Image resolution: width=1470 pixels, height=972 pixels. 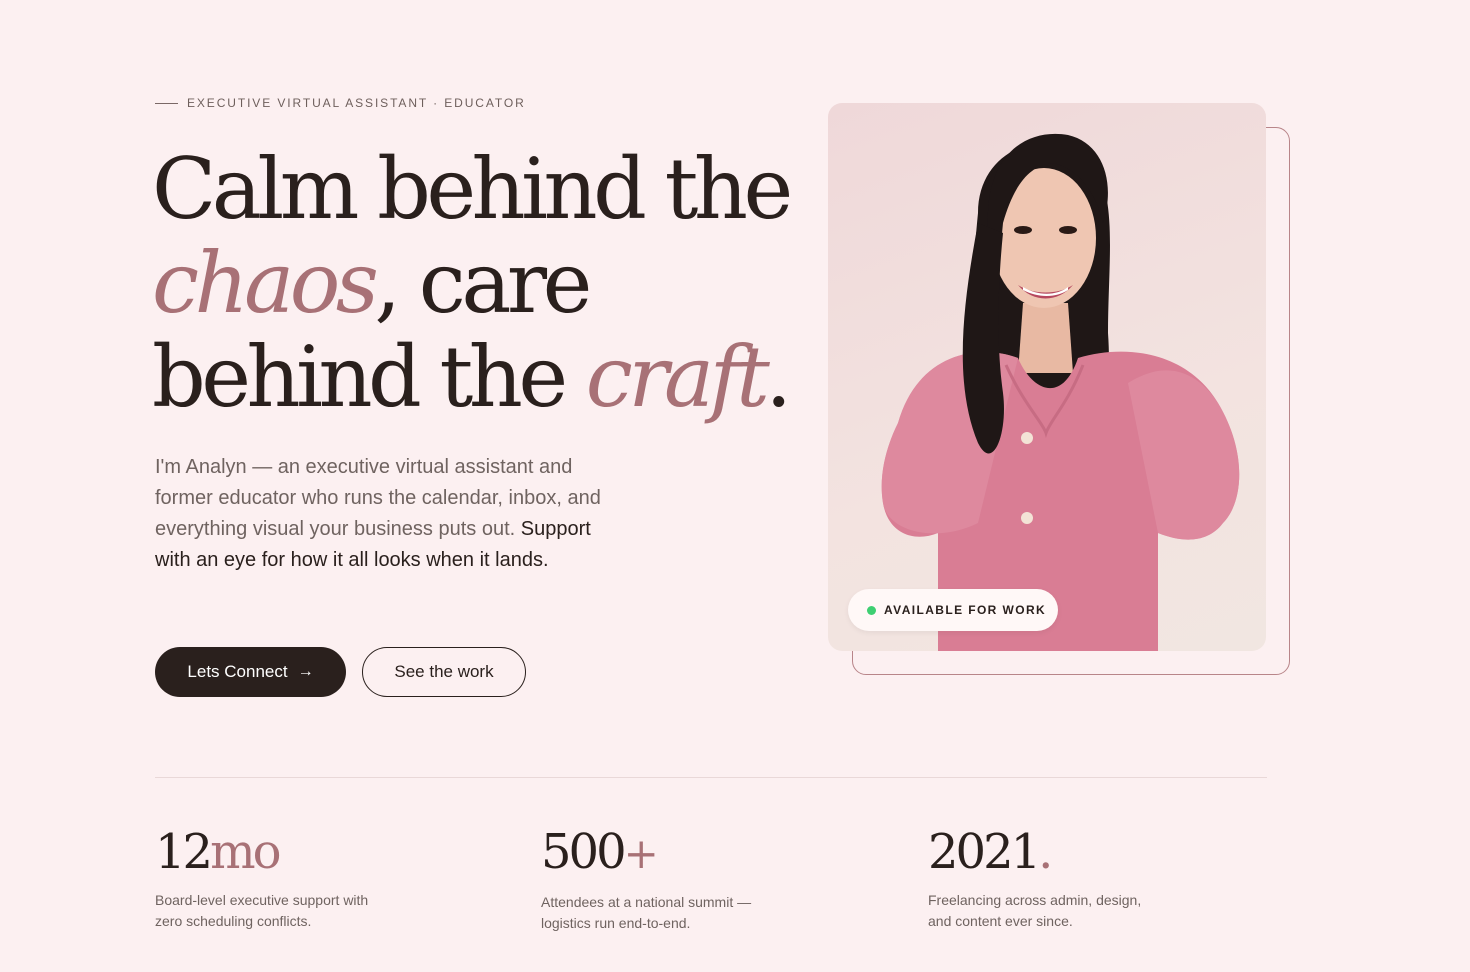 I want to click on headline-accent-chaos: chaos, so click(x=265, y=283).